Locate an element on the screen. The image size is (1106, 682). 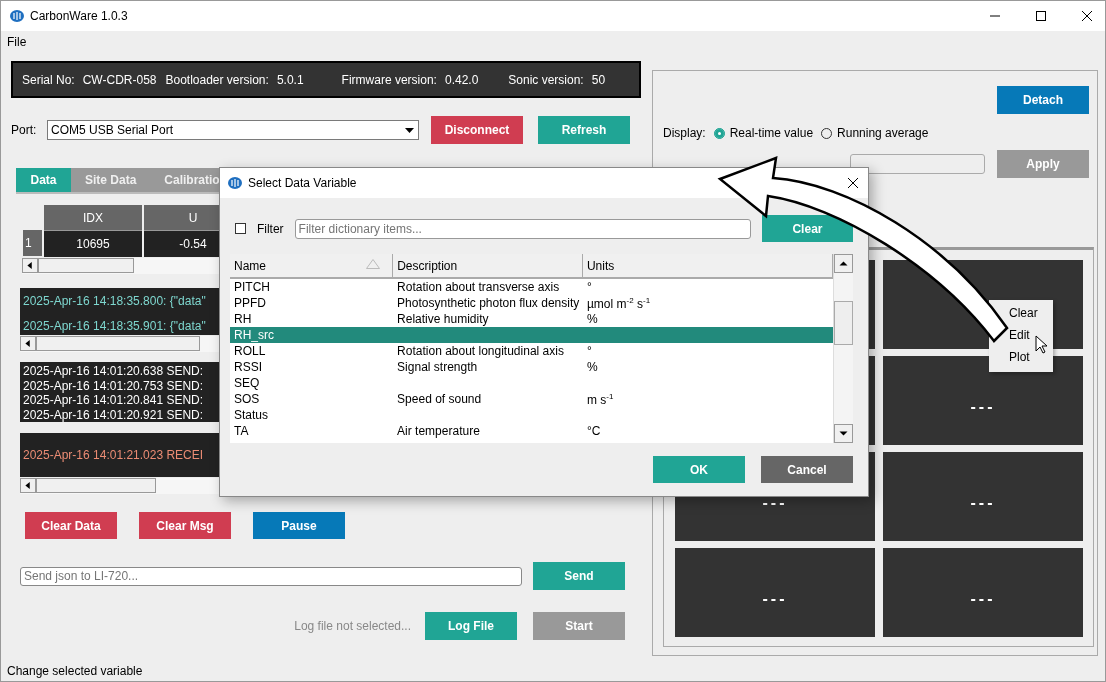
info-label: Sonic version: is located at coordinates (546, 79).